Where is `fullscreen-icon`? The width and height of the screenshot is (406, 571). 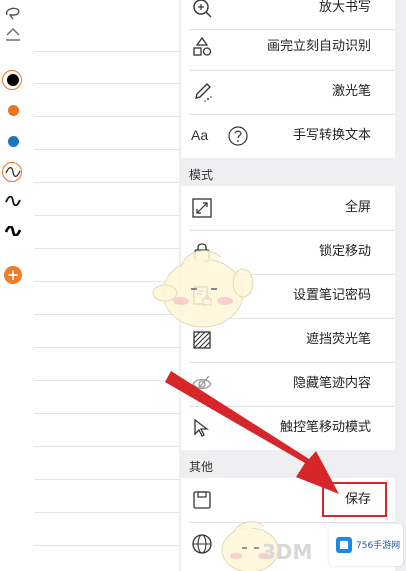
fullscreen-icon is located at coordinates (202, 208).